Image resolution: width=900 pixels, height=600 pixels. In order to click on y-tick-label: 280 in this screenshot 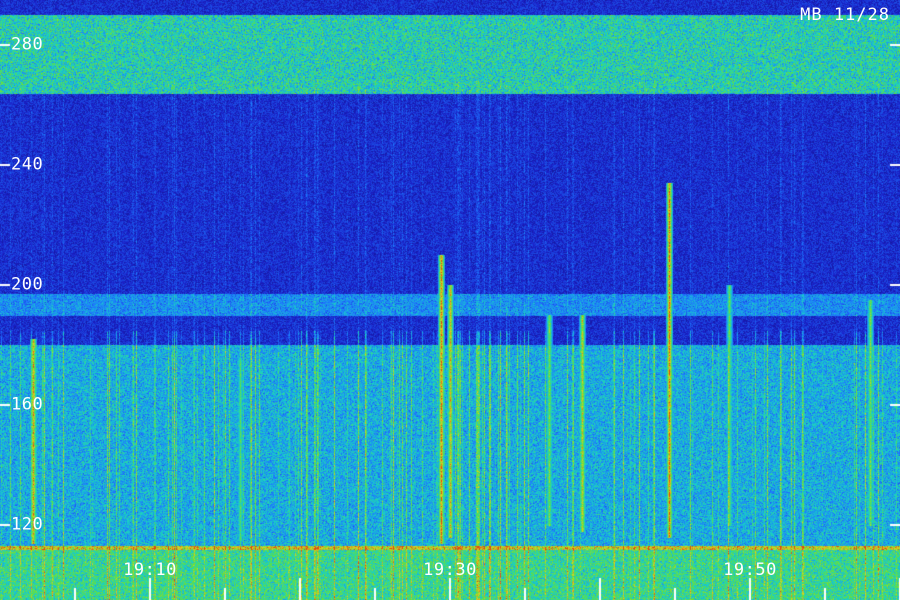, I will do `click(27, 44)`.